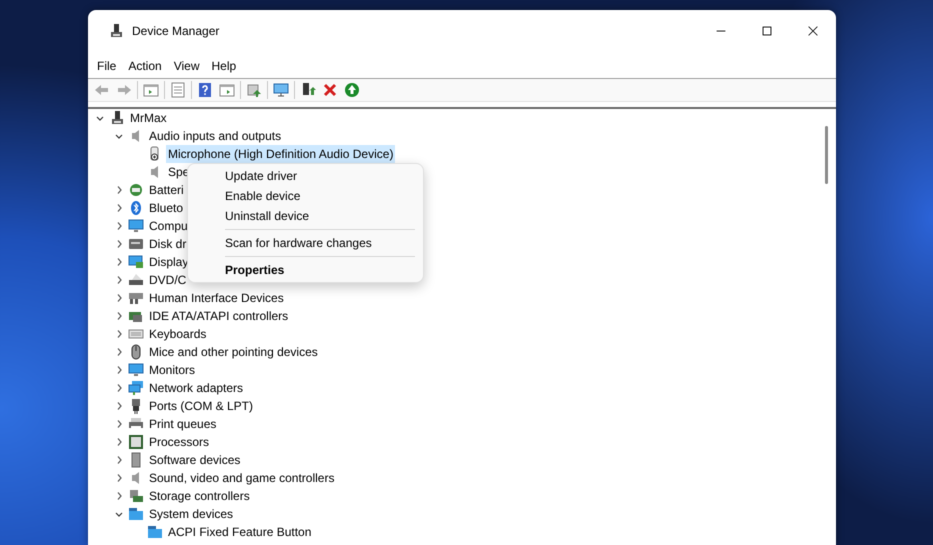 This screenshot has height=545, width=933. Describe the element at coordinates (136, 208) in the screenshot. I see `bluetooth-icon` at that location.